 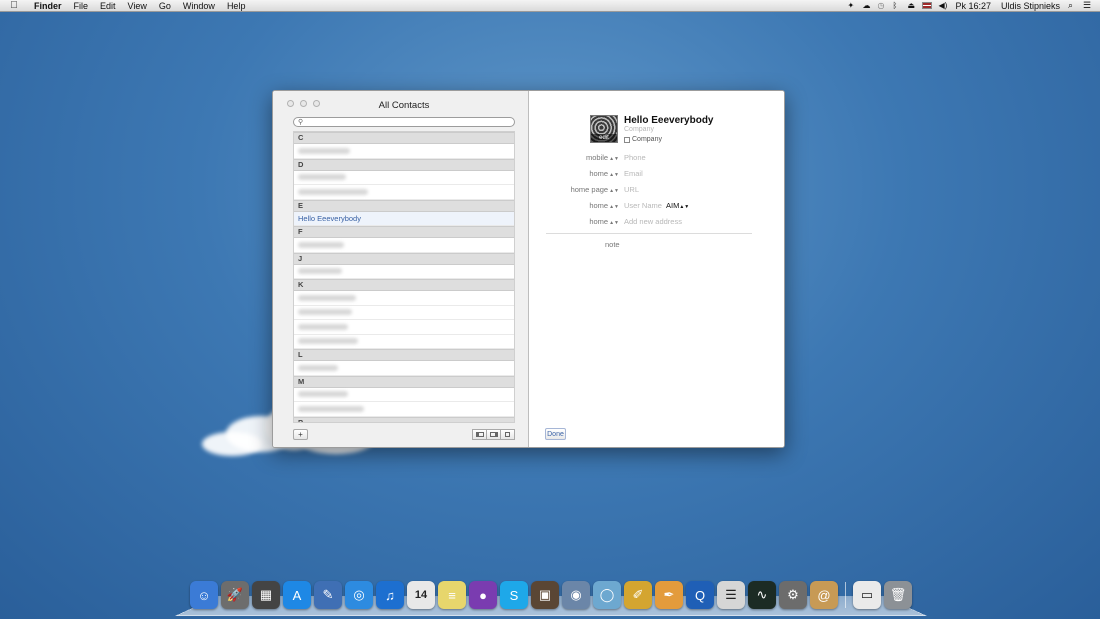 I want to click on contact-avatar: edit, so click(x=604, y=129).